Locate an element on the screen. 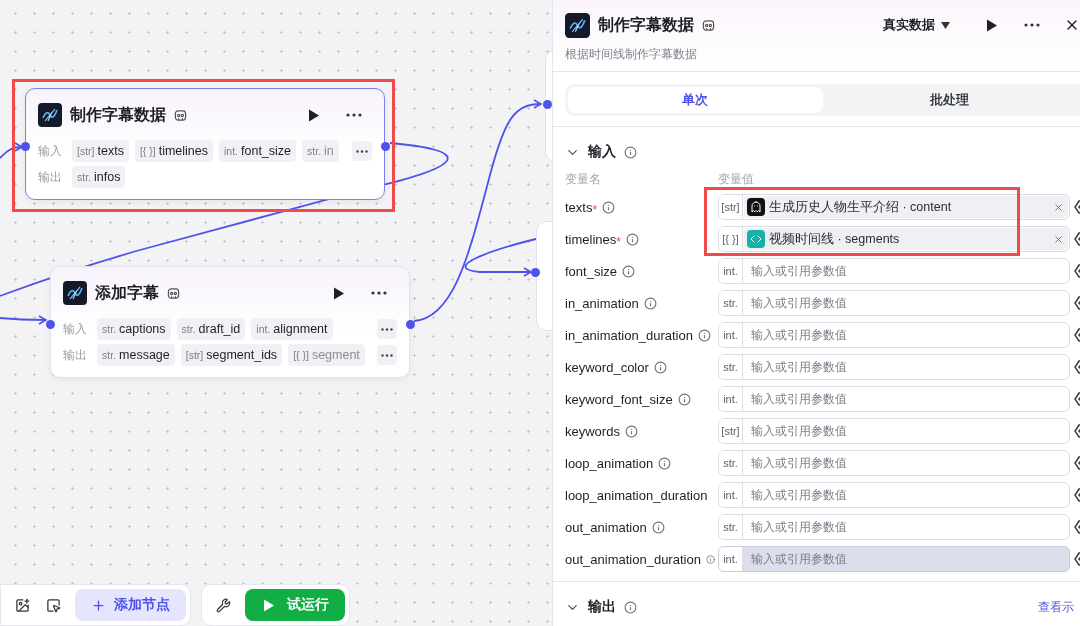 Image resolution: width=1080 pixels, height=626 pixels. mask-icon is located at coordinates (173, 293).